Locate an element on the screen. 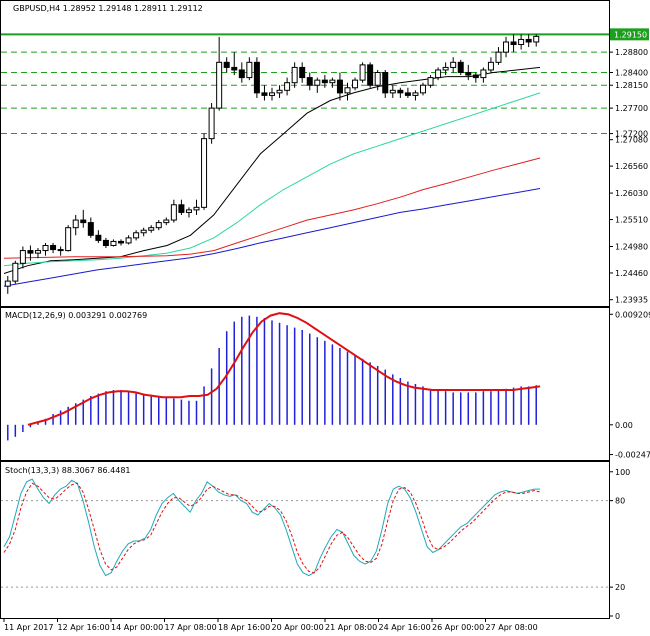 The image size is (650, 636). current-price-label: 1.29150 is located at coordinates (630, 34).